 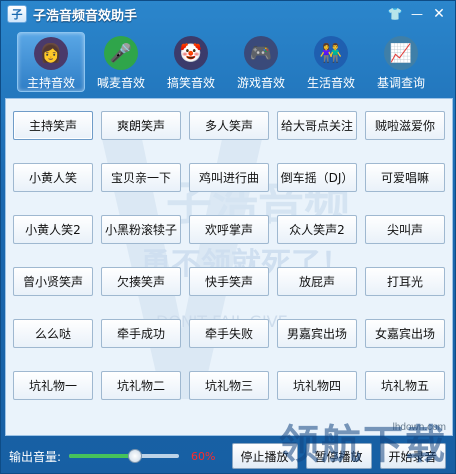 What do you see at coordinates (405, 125) in the screenshot?
I see `sound-button: 贼啦滋爱你` at bounding box center [405, 125].